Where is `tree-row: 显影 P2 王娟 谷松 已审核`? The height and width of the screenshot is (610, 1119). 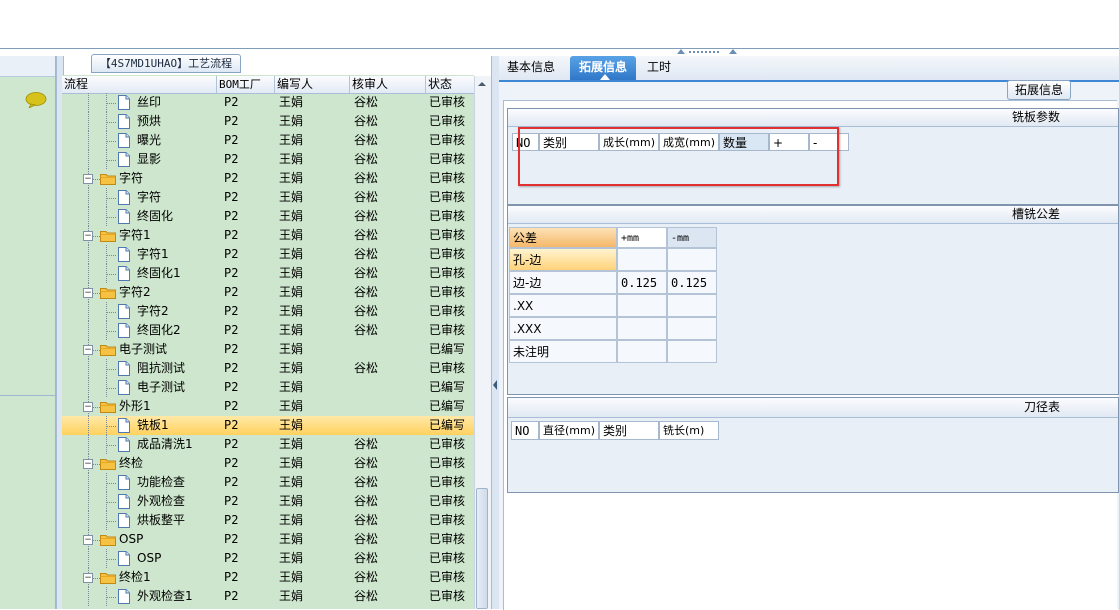 tree-row: 显影 P2 王娟 谷松 已审核 is located at coordinates (268, 159).